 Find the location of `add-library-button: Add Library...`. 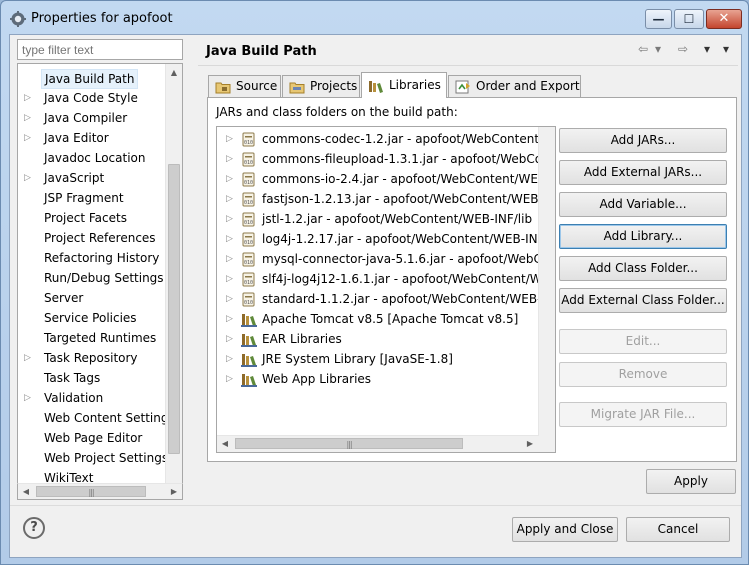

add-library-button: Add Library... is located at coordinates (643, 236).